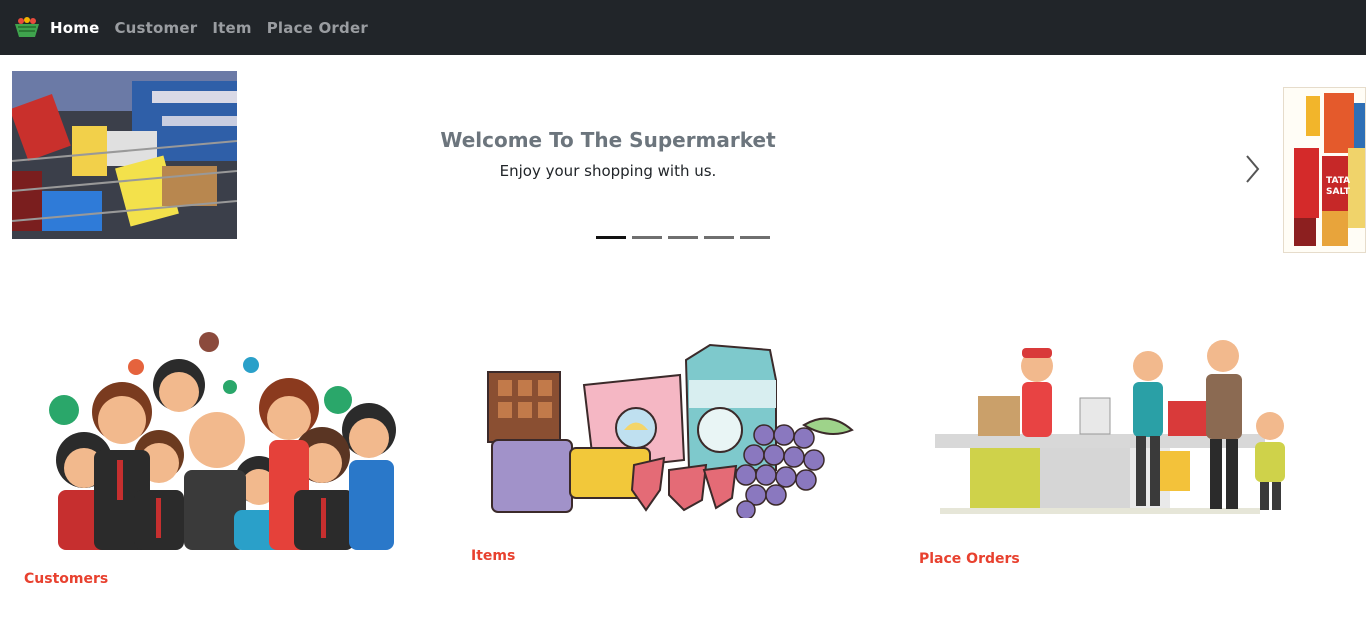 This screenshot has height=620, width=1366. Describe the element at coordinates (155, 28) in the screenshot. I see `nav-link-customer: Customer` at that location.